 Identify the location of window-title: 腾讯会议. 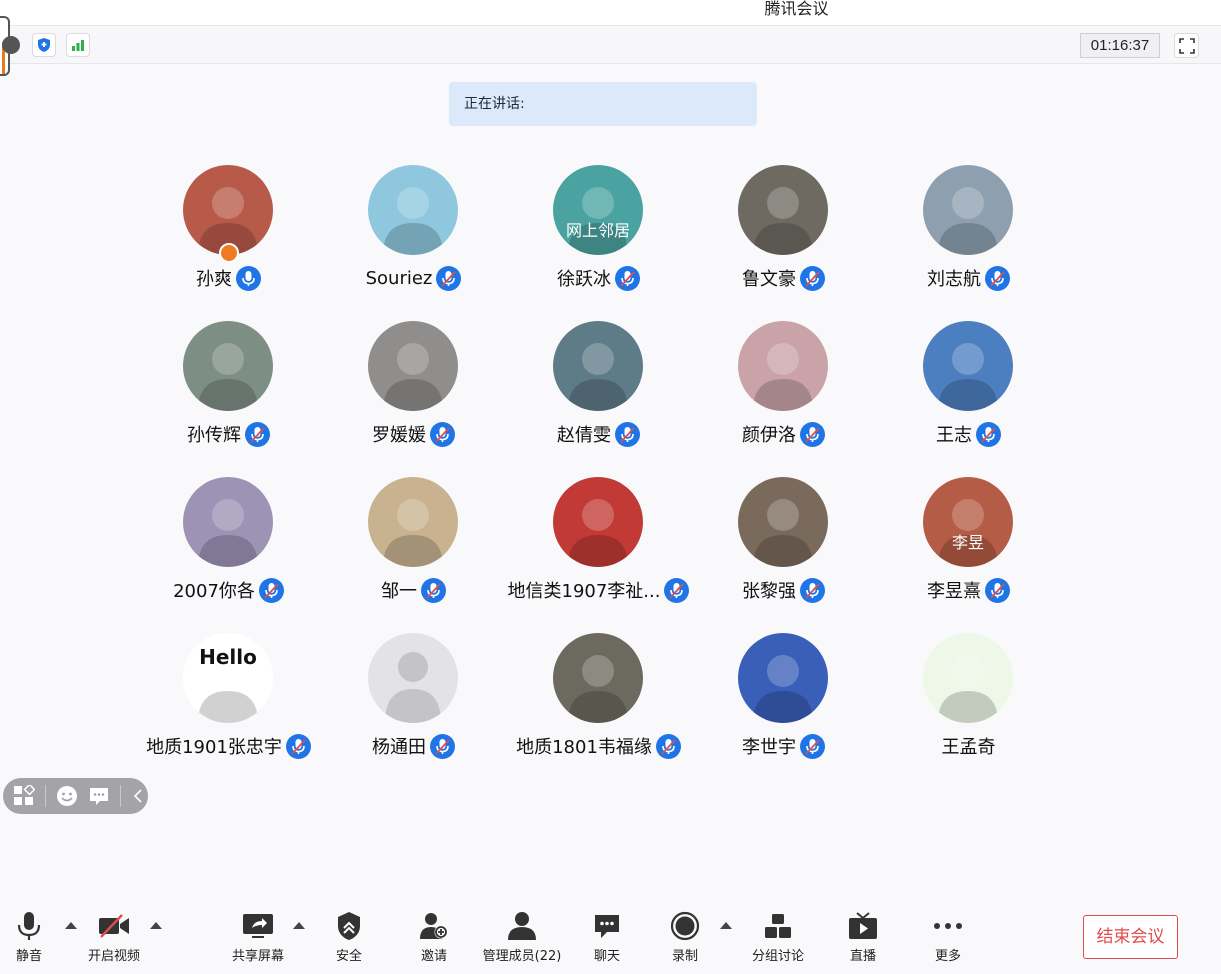
(796, 9).